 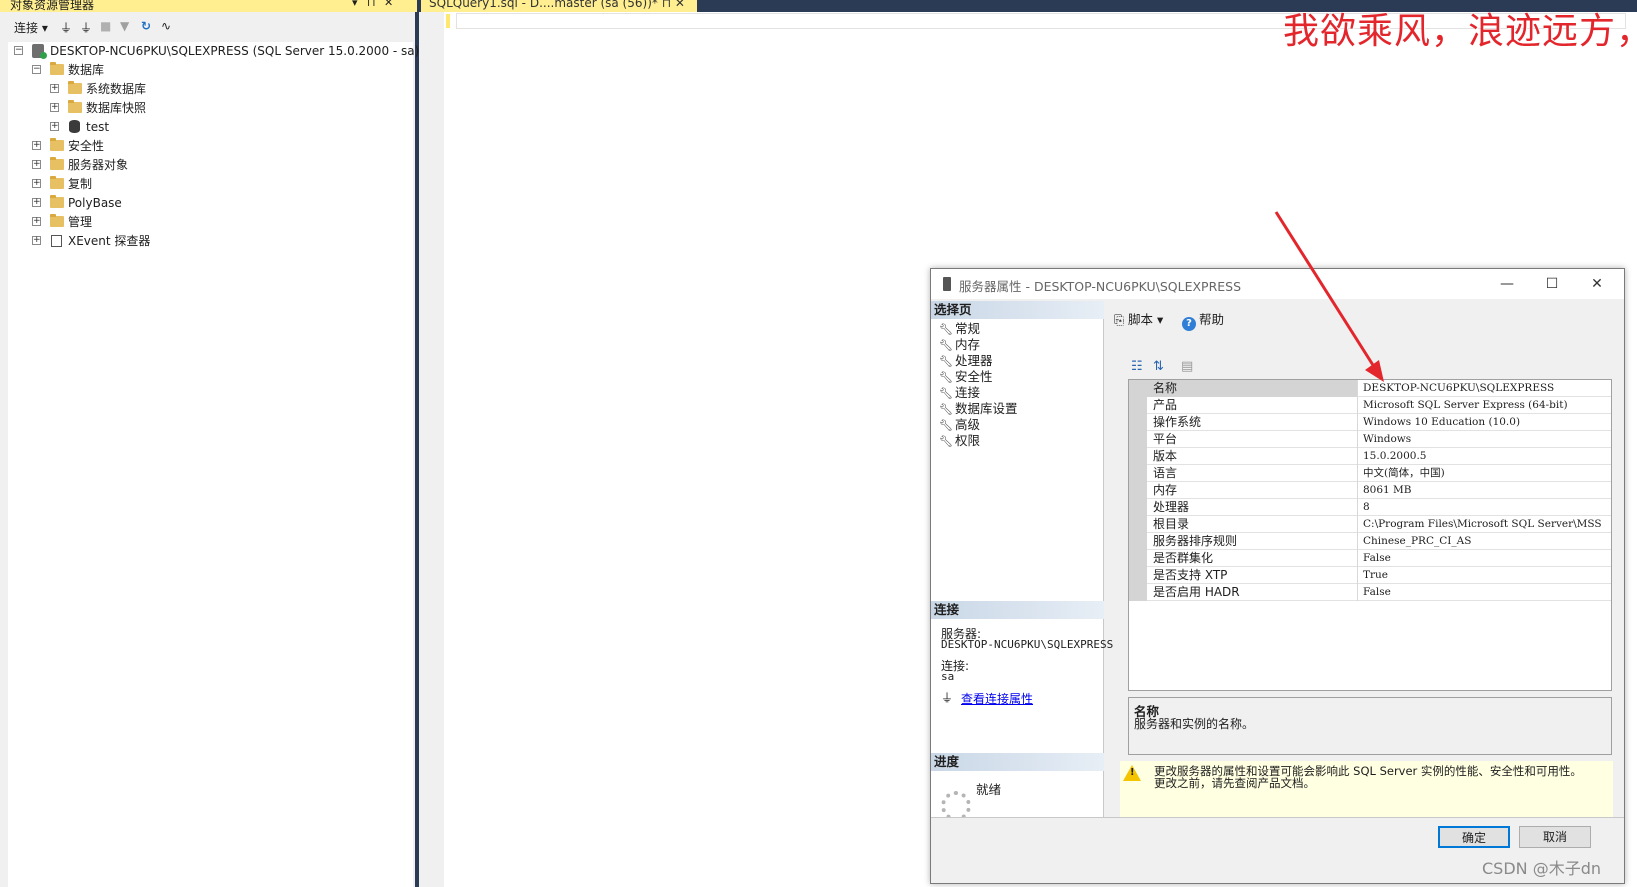 I want to click on warning-icon-mark: !, so click(x=1132, y=772).